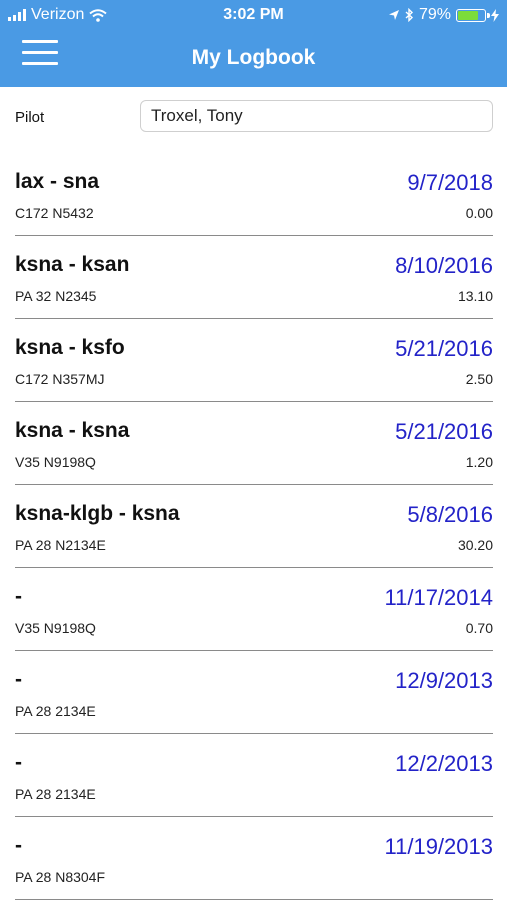 The width and height of the screenshot is (507, 900). I want to click on logbook-entry: ksna - ksfo 5/21/2016 C172 N357MJ 2.50, so click(253, 360).